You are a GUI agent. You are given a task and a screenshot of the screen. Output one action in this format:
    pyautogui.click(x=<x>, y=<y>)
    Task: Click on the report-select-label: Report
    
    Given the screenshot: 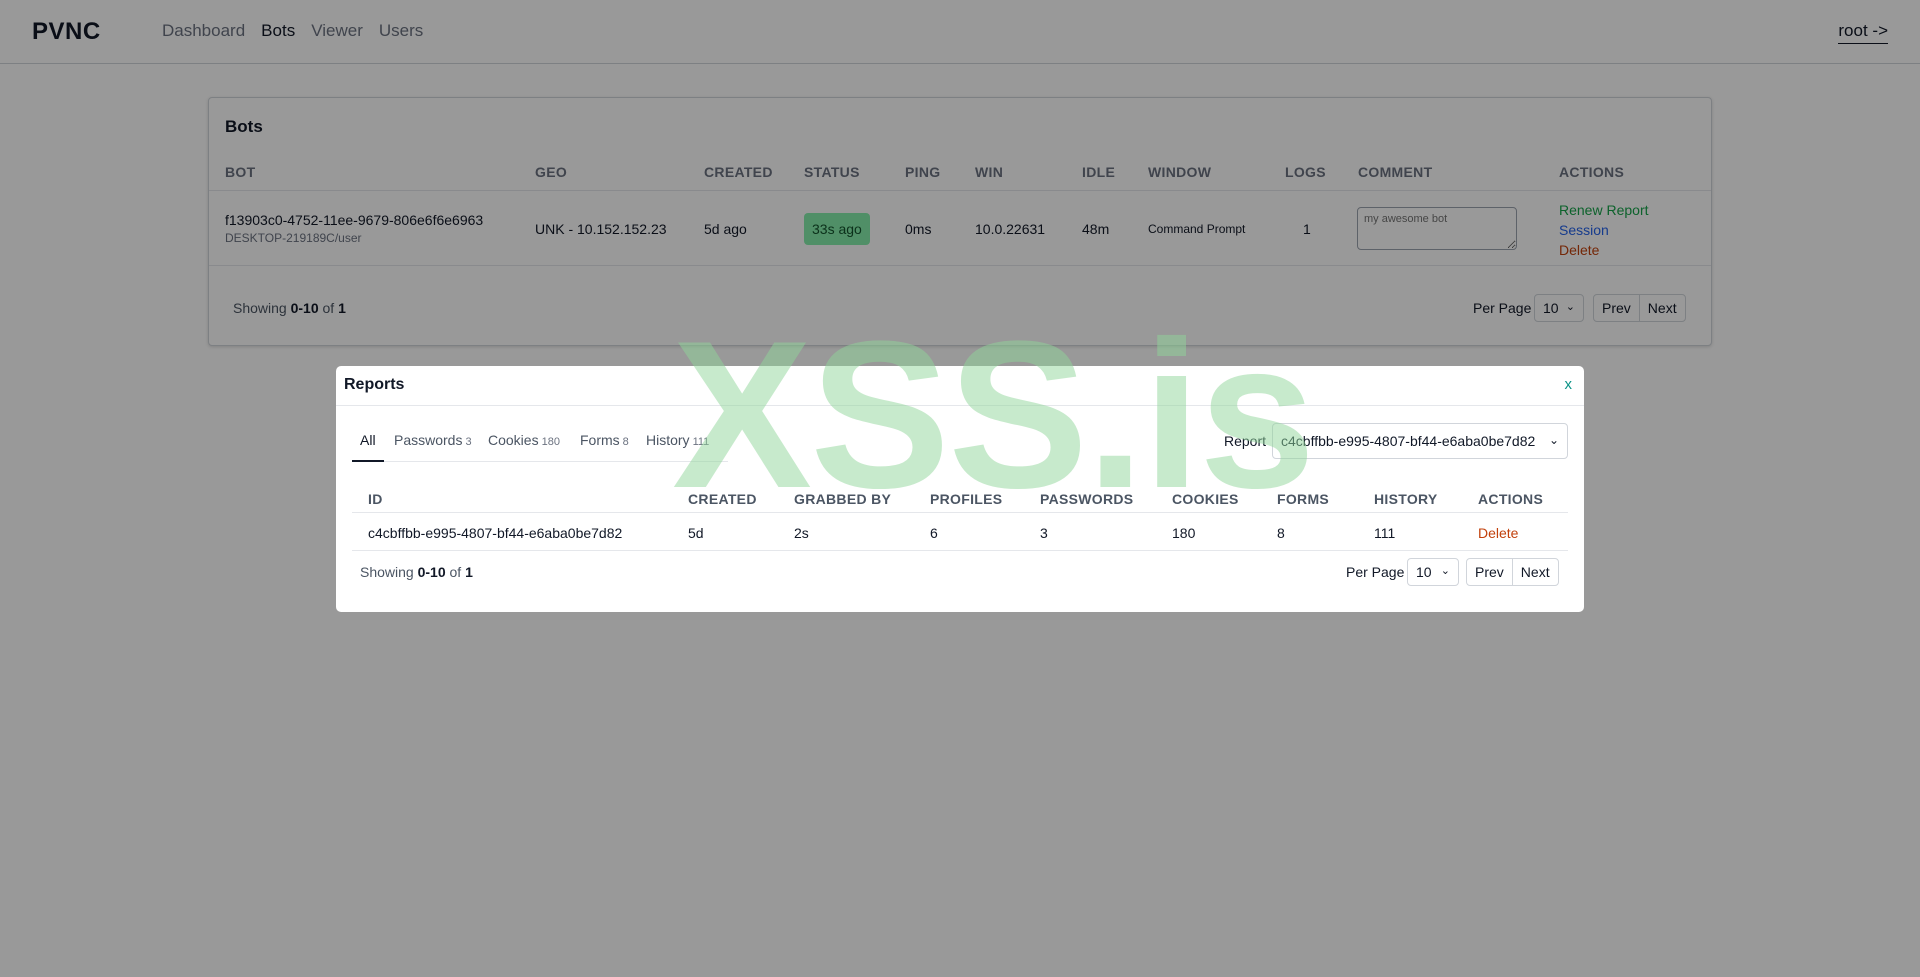 What is the action you would take?
    pyautogui.click(x=1245, y=441)
    